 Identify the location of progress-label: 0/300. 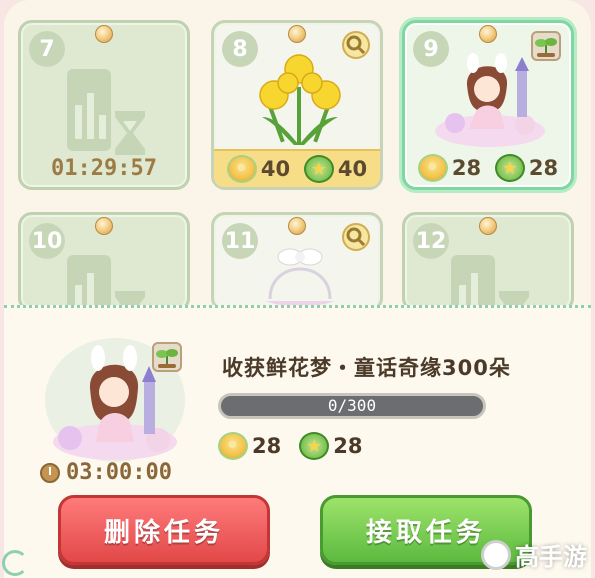
(352, 405).